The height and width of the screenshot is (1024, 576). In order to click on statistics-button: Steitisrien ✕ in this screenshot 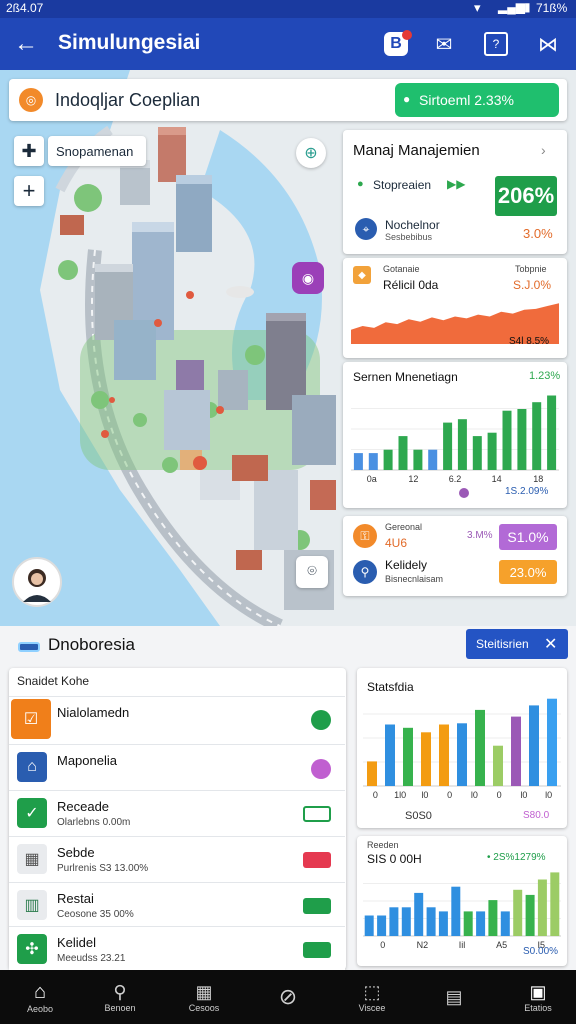, I will do `click(517, 644)`.